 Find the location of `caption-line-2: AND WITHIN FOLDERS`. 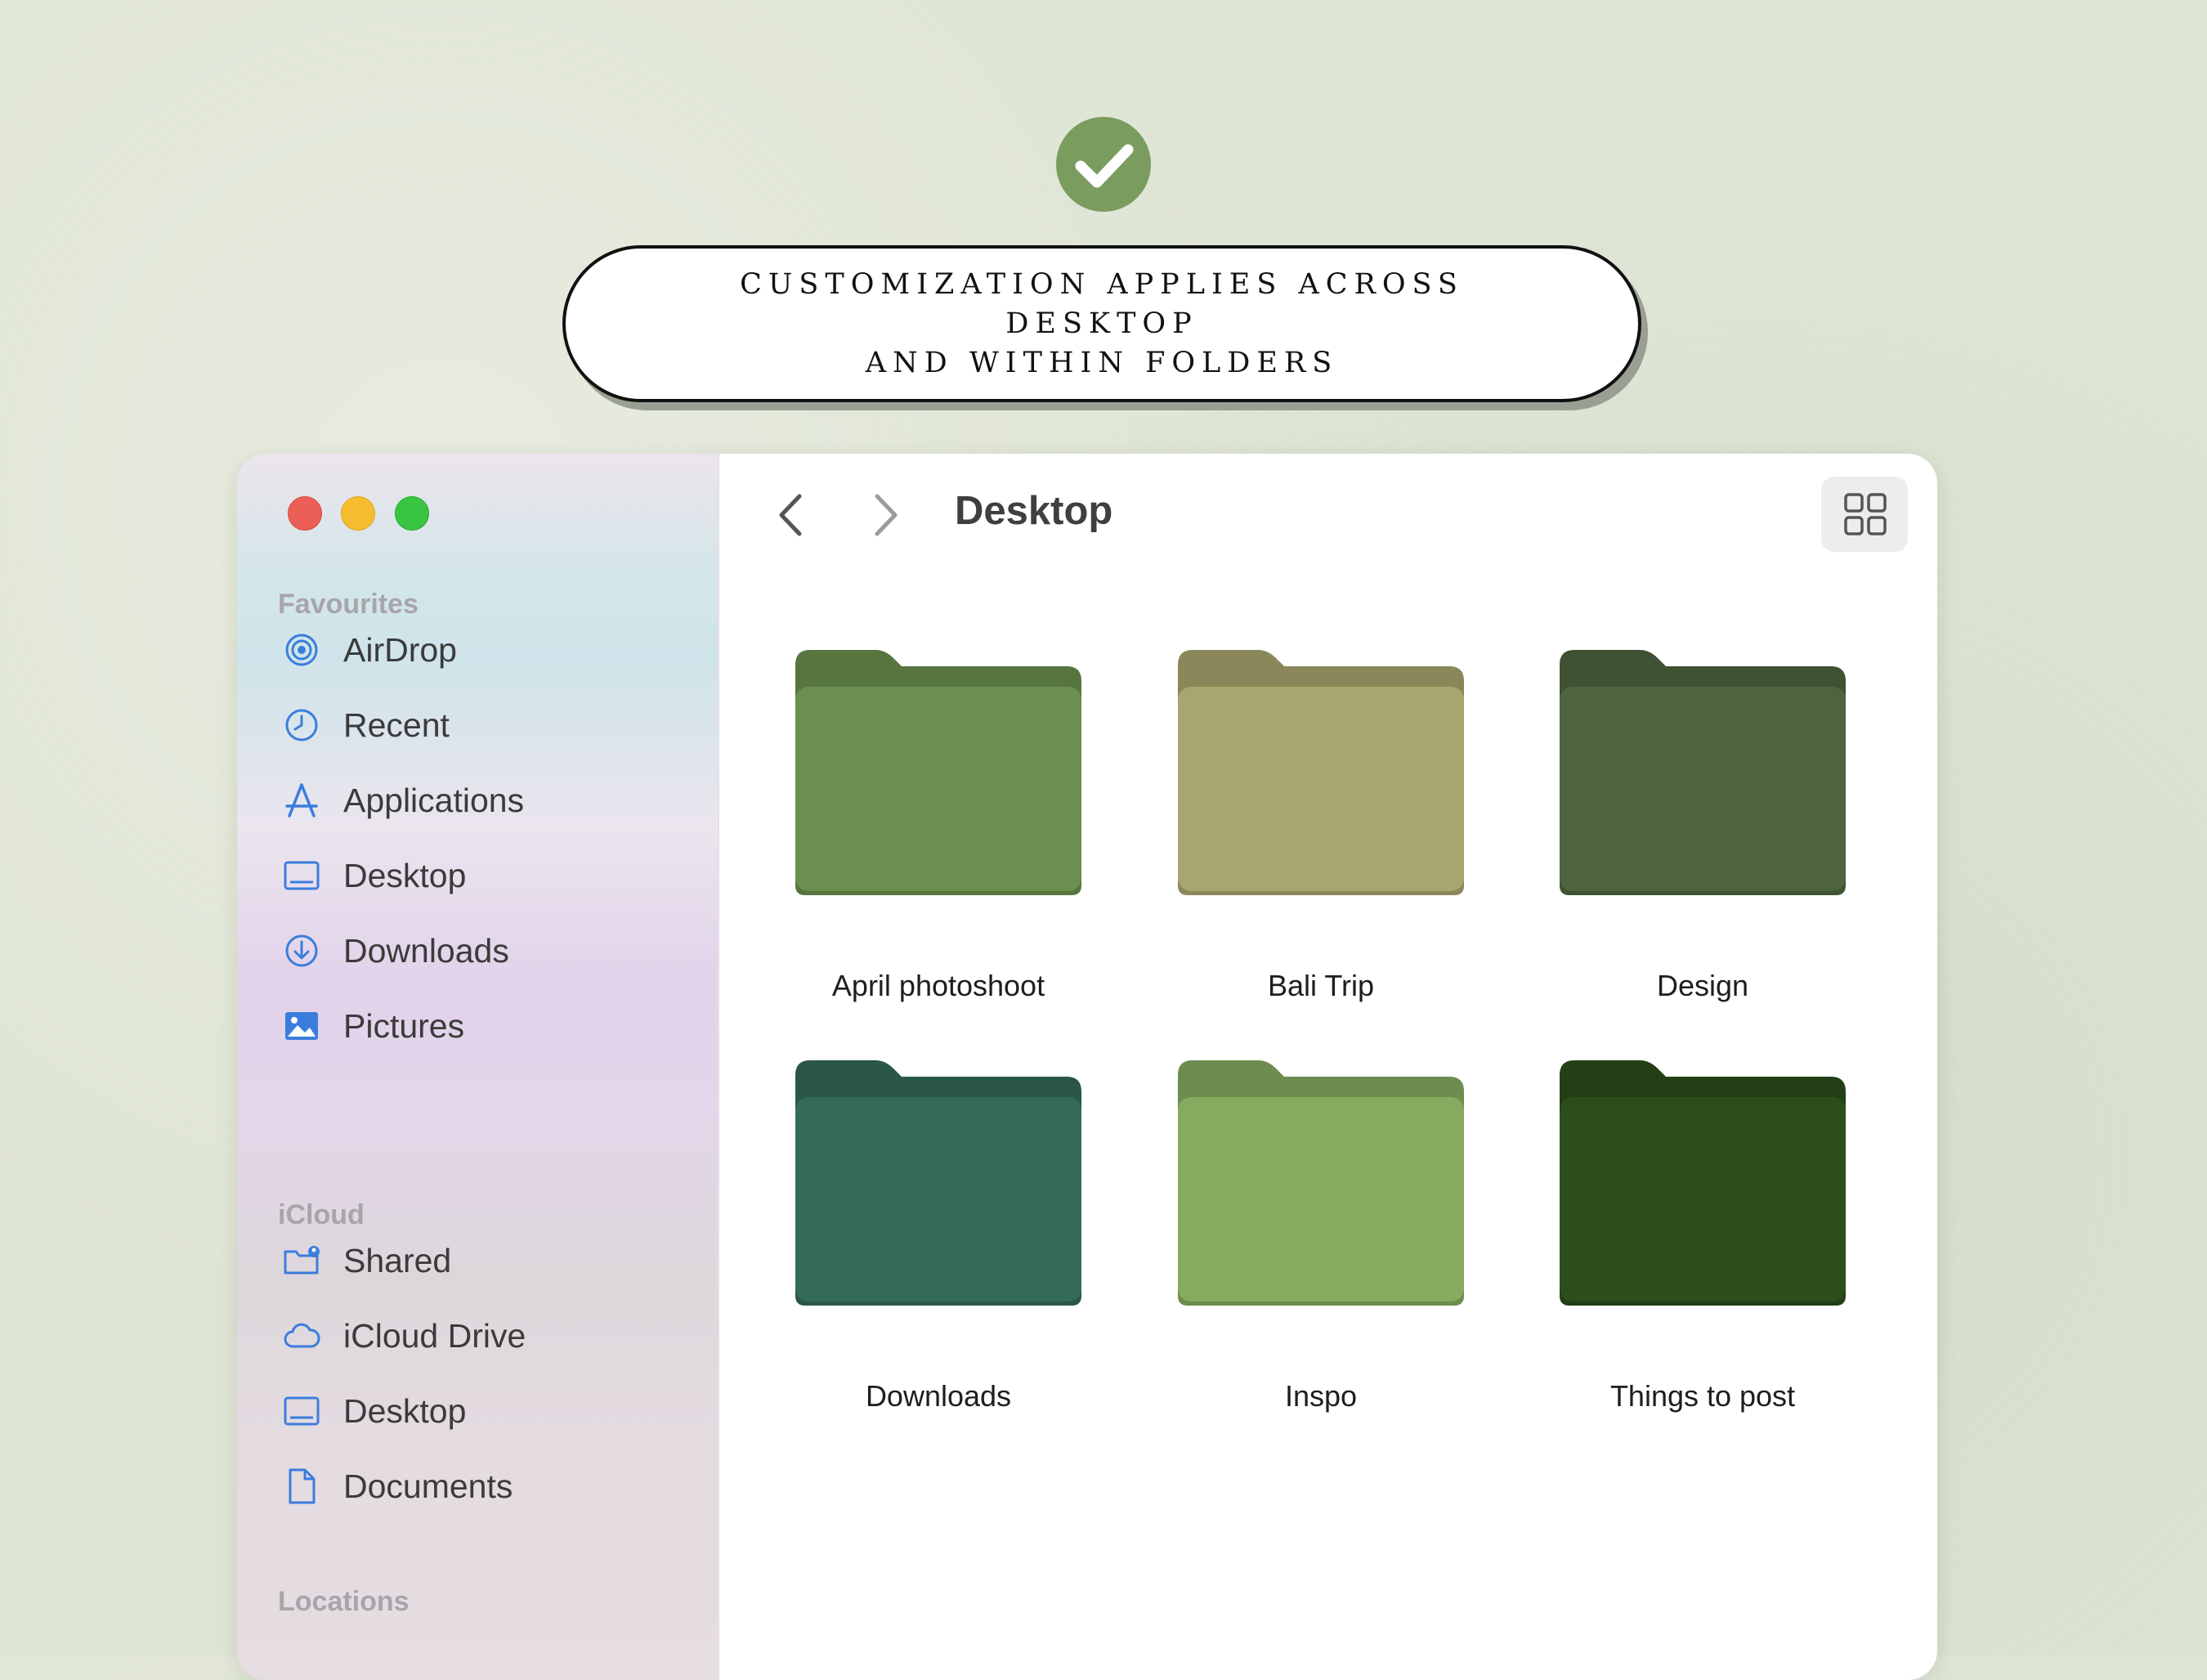

caption-line-2: AND WITHIN FOLDERS is located at coordinates (1102, 363).